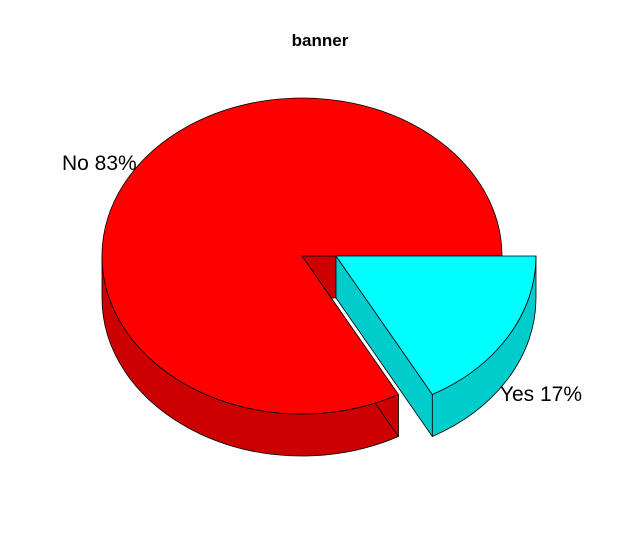 Image resolution: width=640 pixels, height=553 pixels. What do you see at coordinates (99, 163) in the screenshot?
I see `slice-label-no: No 83%` at bounding box center [99, 163].